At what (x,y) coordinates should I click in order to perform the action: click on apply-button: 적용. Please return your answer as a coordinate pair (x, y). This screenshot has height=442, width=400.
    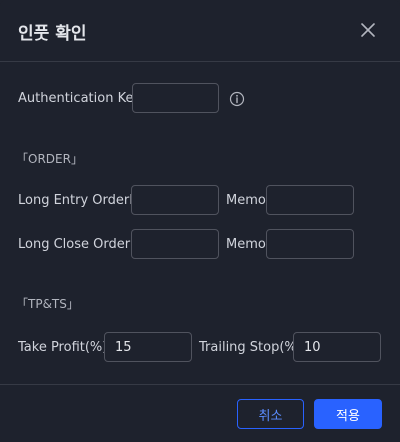
    Looking at the image, I should click on (348, 414).